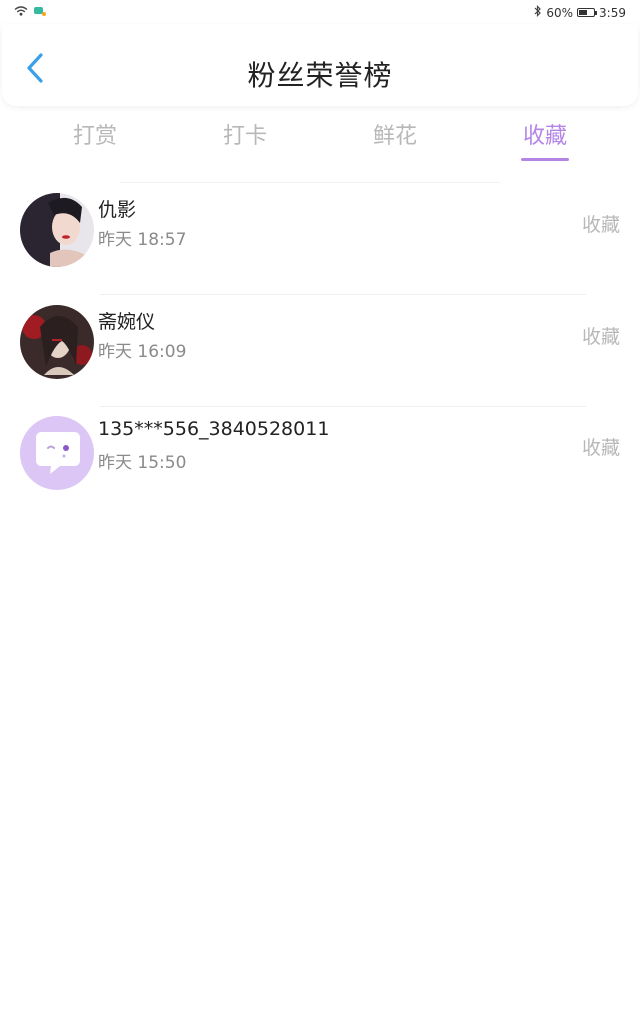 The height and width of the screenshot is (1024, 640). Describe the element at coordinates (94, 136) in the screenshot. I see `tab-label: 打赏` at that location.